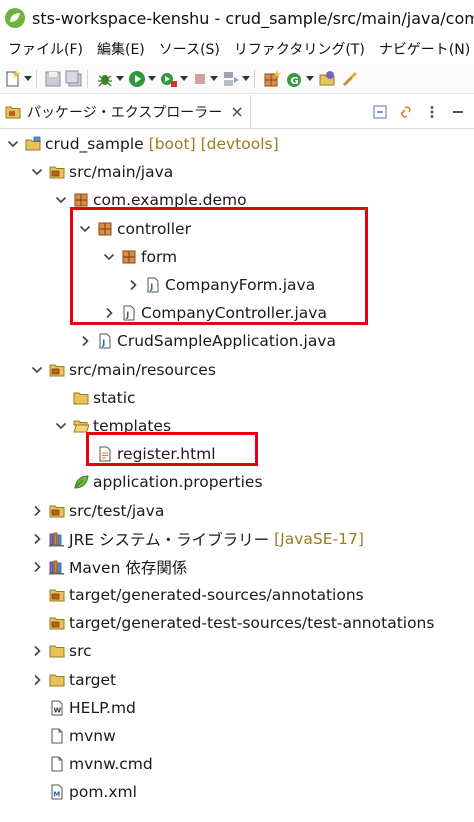 This screenshot has width=474, height=822. Describe the element at coordinates (80, 651) in the screenshot. I see `tree-node-label: src` at that location.